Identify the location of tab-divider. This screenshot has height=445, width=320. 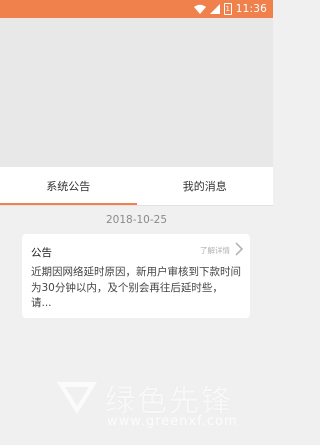
(136, 205).